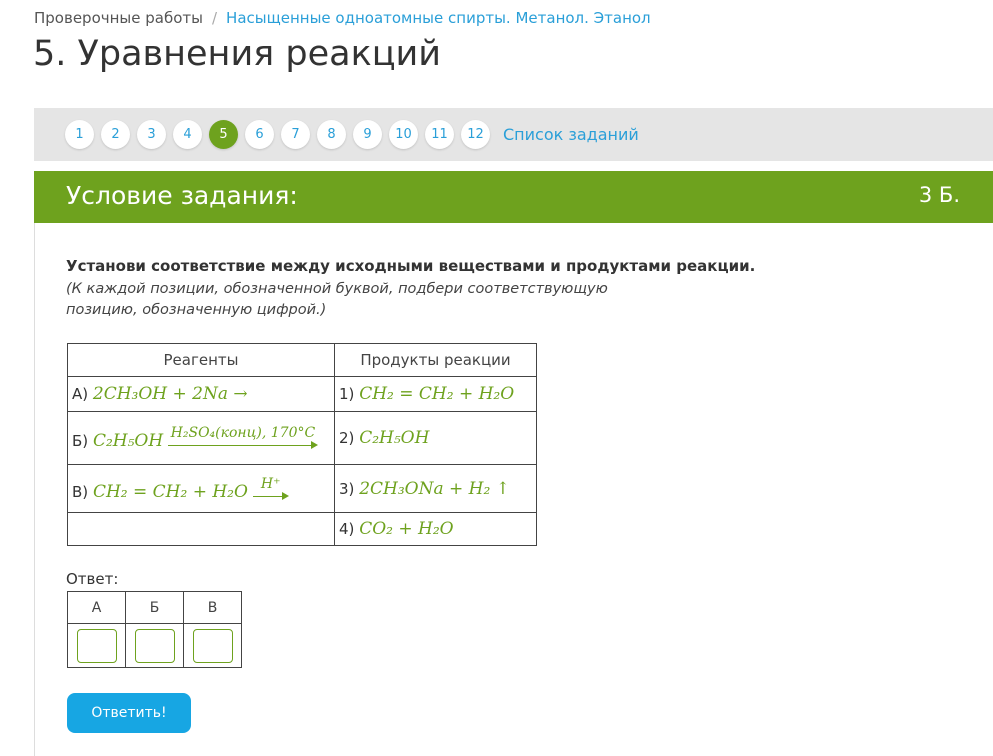  What do you see at coordinates (201, 360) in the screenshot?
I see `reagents-header: Реагенты` at bounding box center [201, 360].